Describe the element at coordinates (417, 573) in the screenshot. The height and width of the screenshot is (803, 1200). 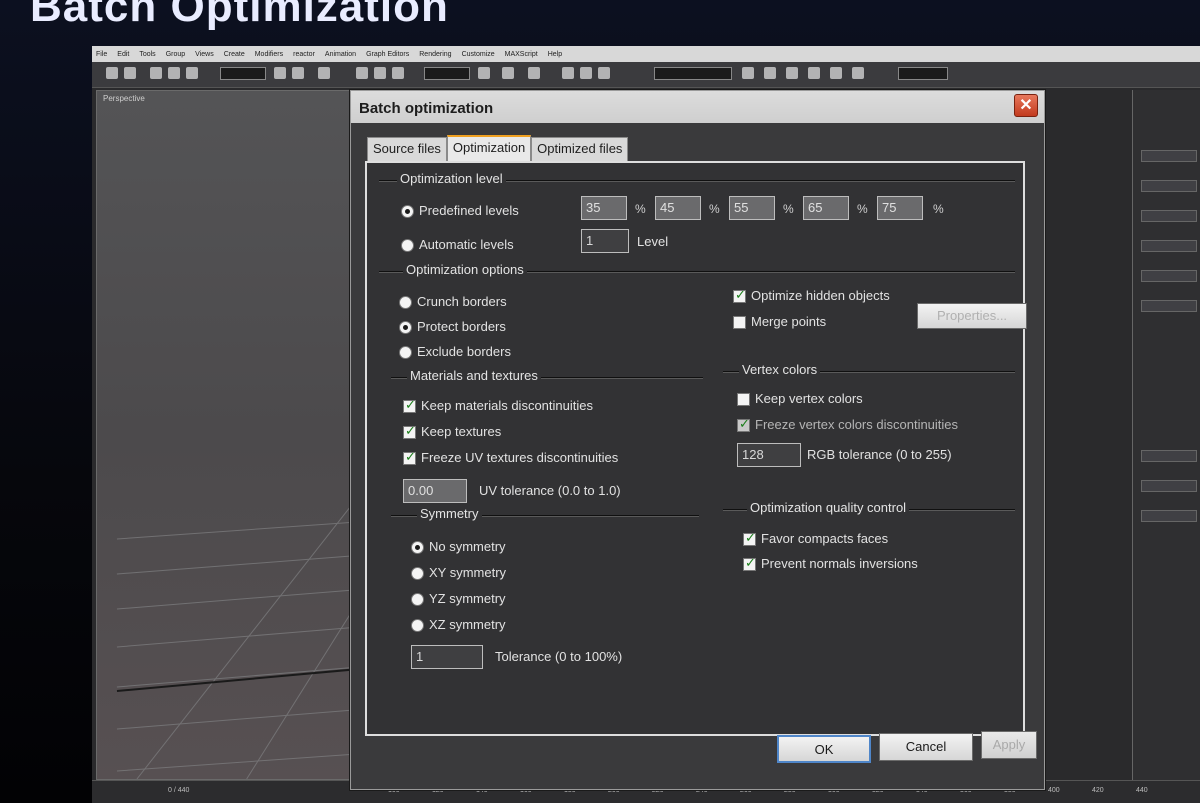
I see `xy-symmetry-radio` at that location.